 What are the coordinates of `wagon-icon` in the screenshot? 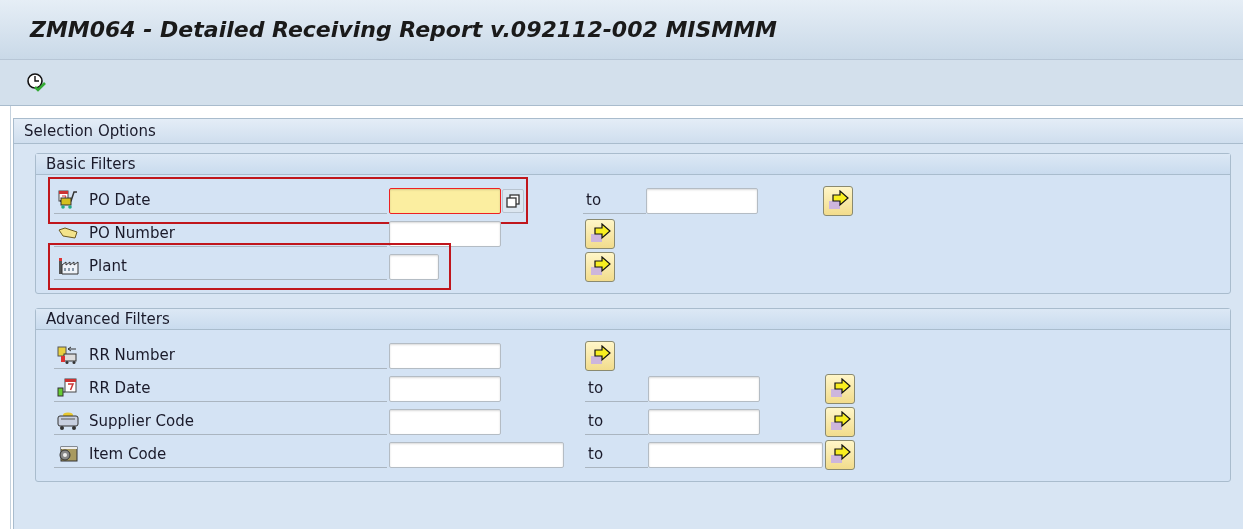 It's located at (68, 421).